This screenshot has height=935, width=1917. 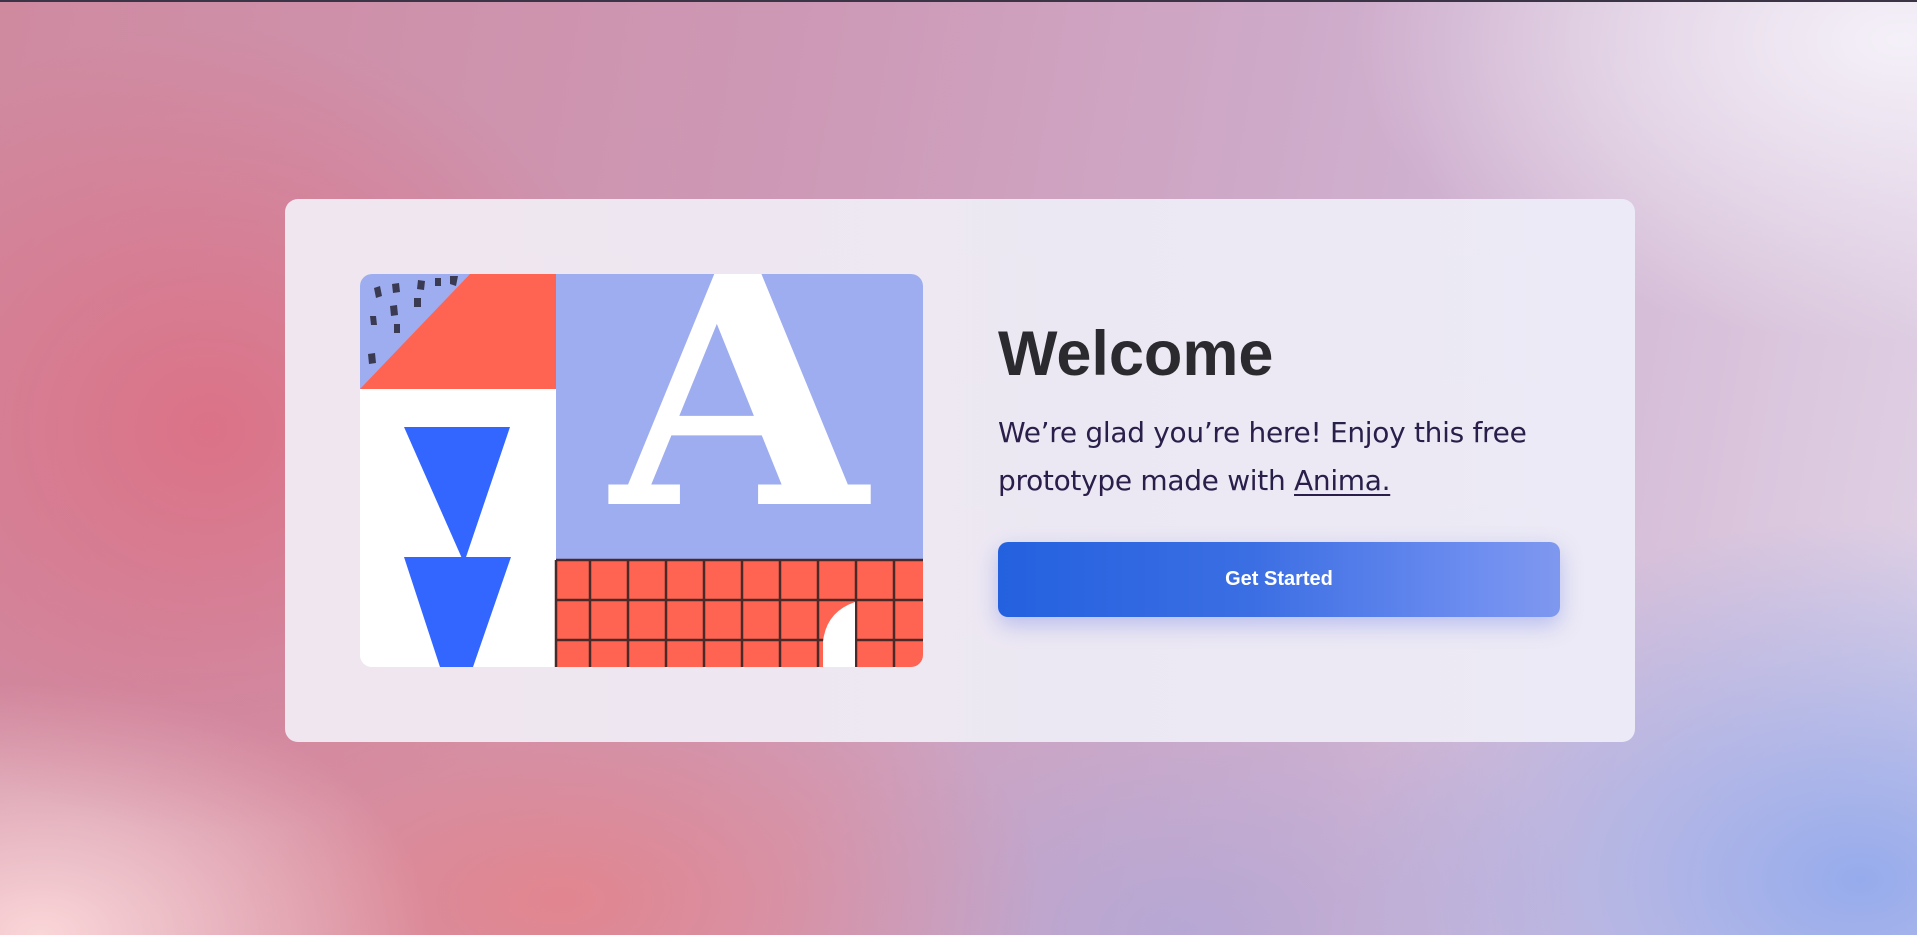 What do you see at coordinates (739, 613) in the screenshot?
I see `coral-grid-tile` at bounding box center [739, 613].